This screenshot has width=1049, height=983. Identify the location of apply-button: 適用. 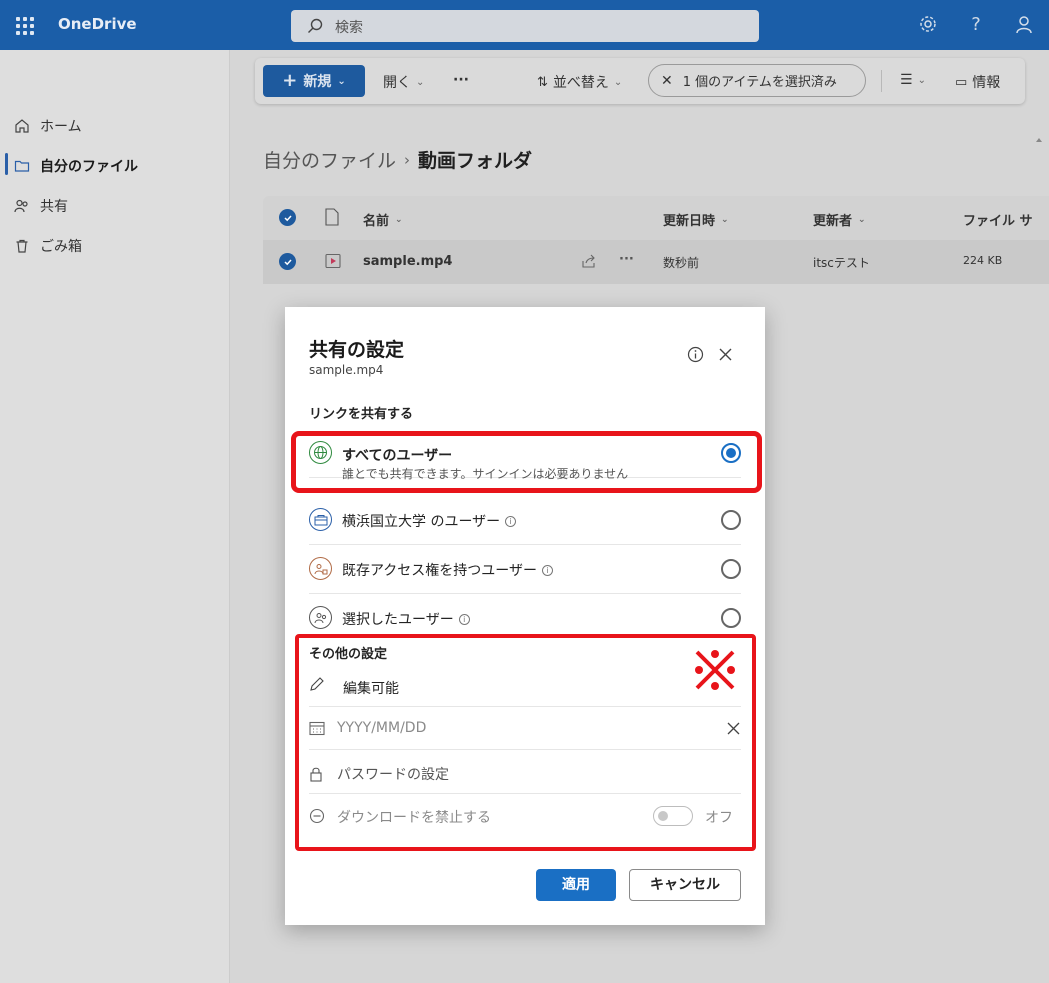
(576, 885).